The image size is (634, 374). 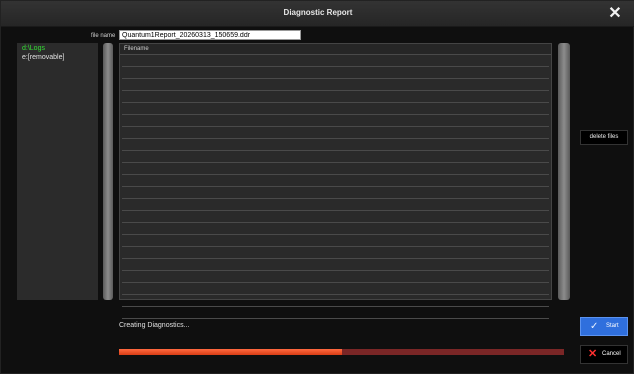 I want to click on start-button-label: Start, so click(x=612, y=326).